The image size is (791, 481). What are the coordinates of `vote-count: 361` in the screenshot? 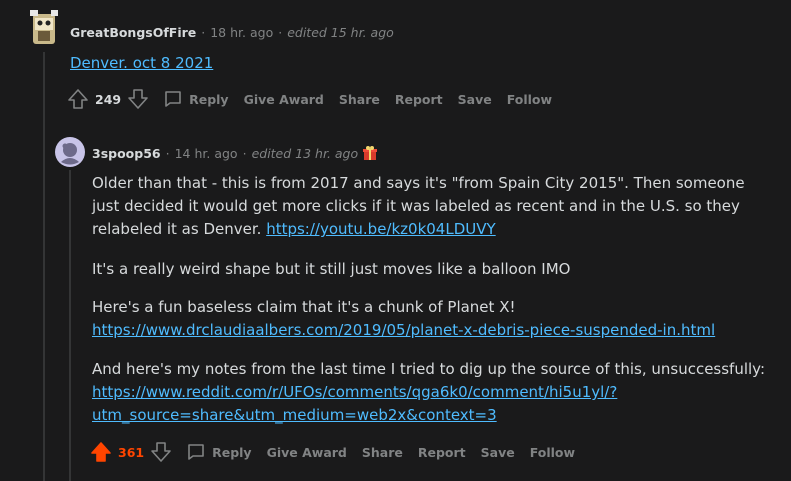 It's located at (131, 452).